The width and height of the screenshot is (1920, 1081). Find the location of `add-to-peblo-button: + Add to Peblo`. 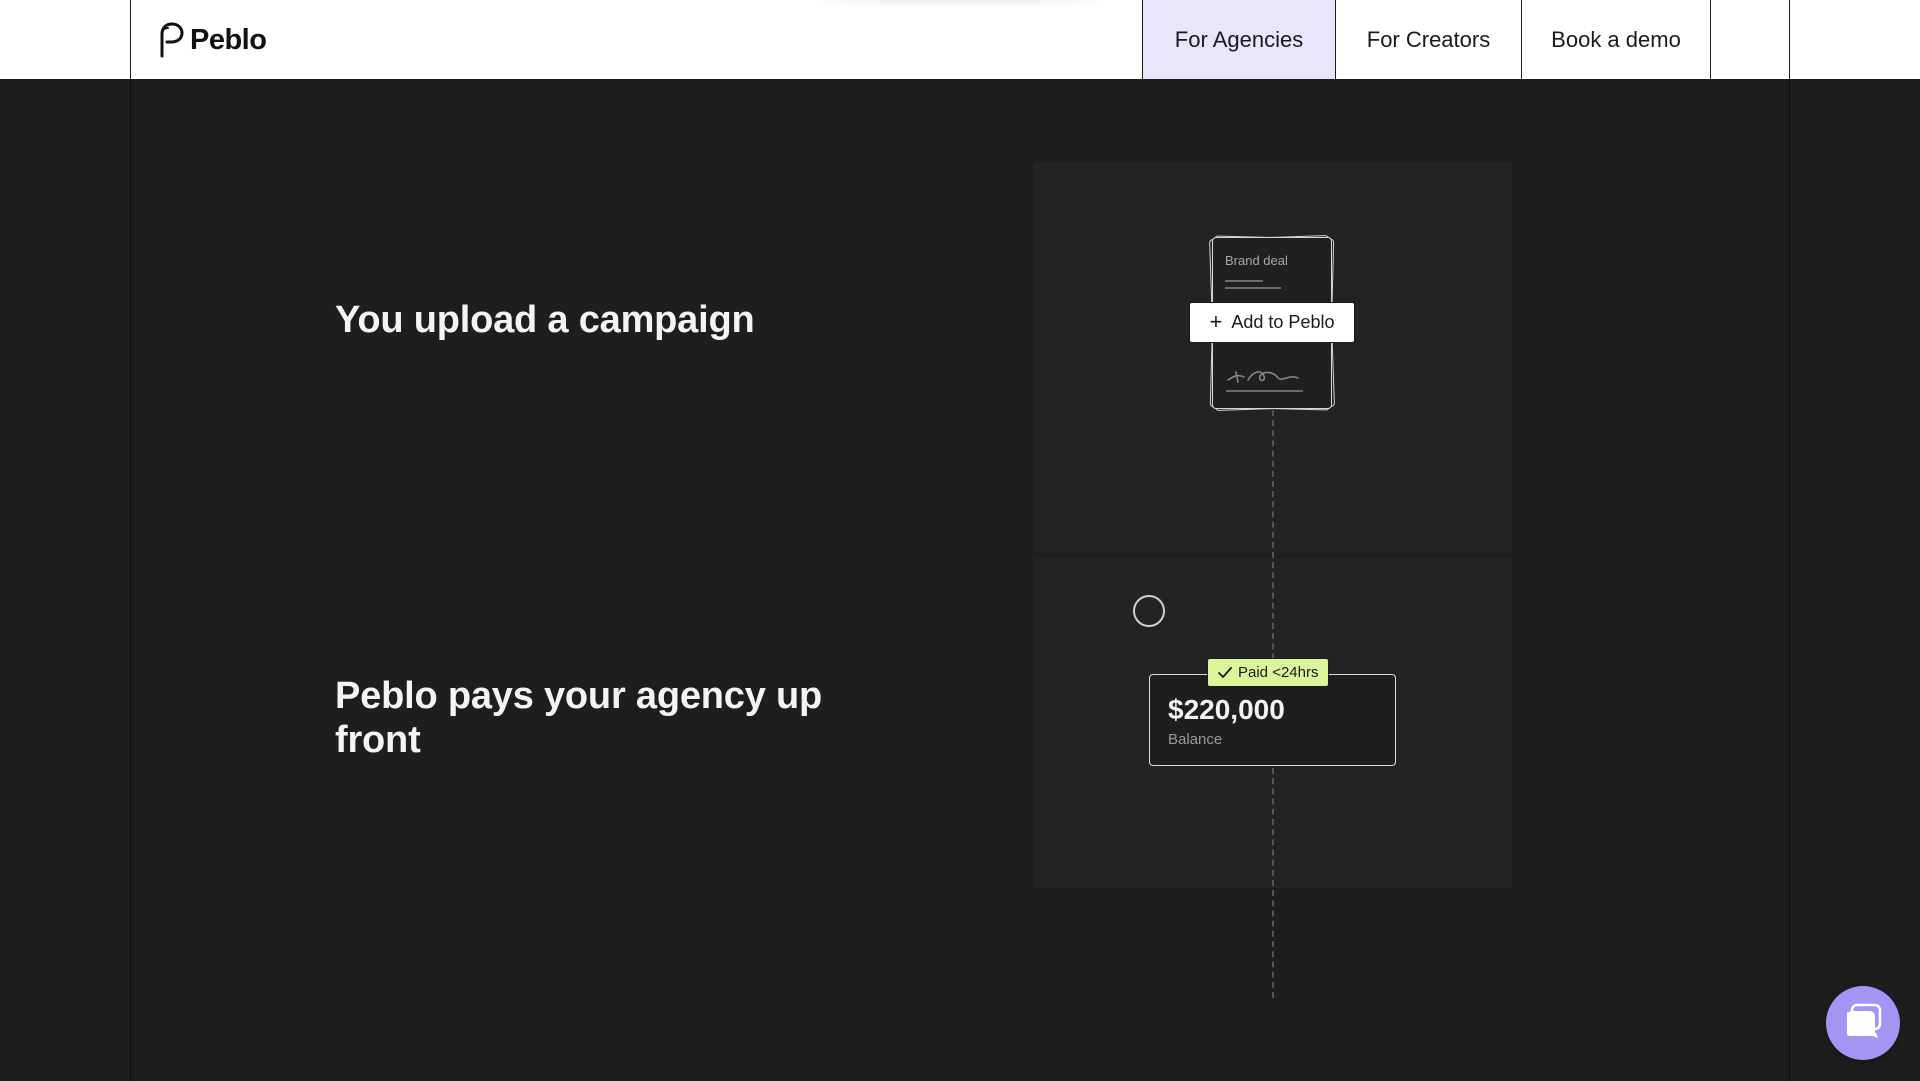

add-to-peblo-button: + Add to Peblo is located at coordinates (1272, 322).